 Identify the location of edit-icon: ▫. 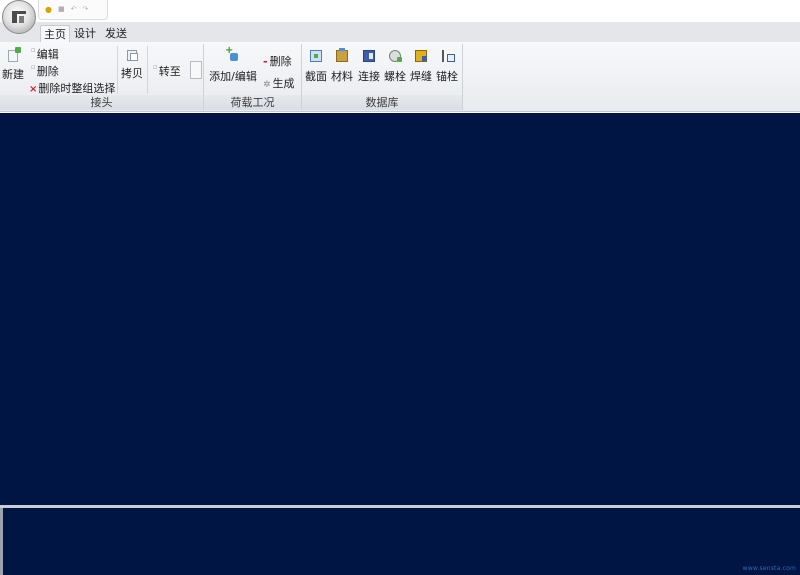
(33, 50).